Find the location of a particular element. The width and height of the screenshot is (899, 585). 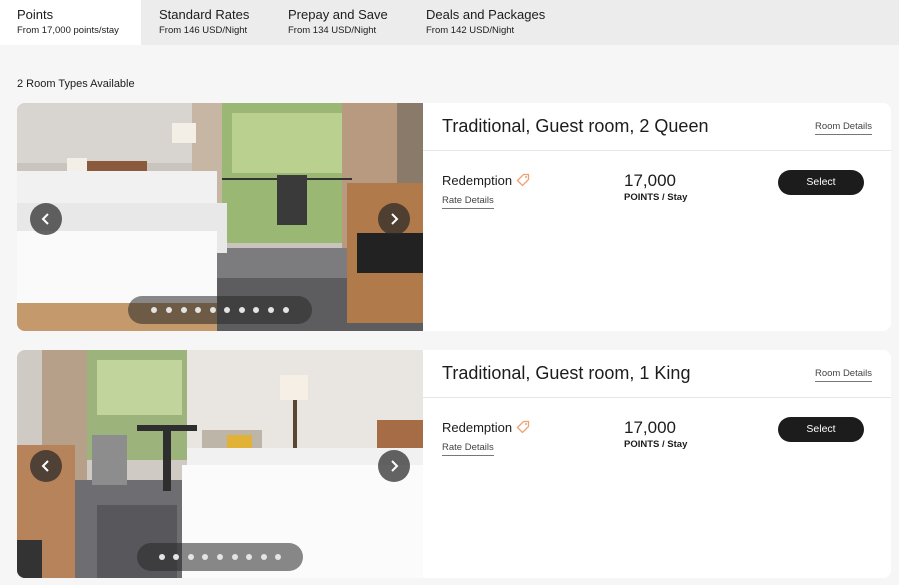

tab-title: Standard Rates is located at coordinates (204, 14).